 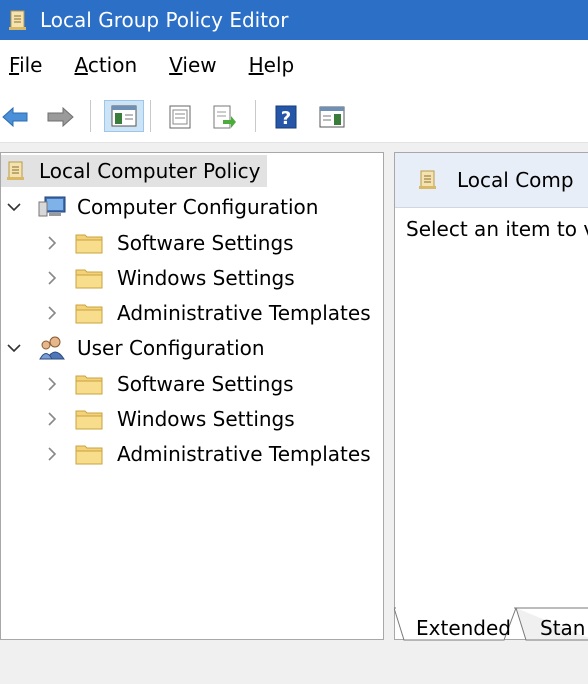 I want to click on tab-standard: Stan, so click(x=562, y=628).